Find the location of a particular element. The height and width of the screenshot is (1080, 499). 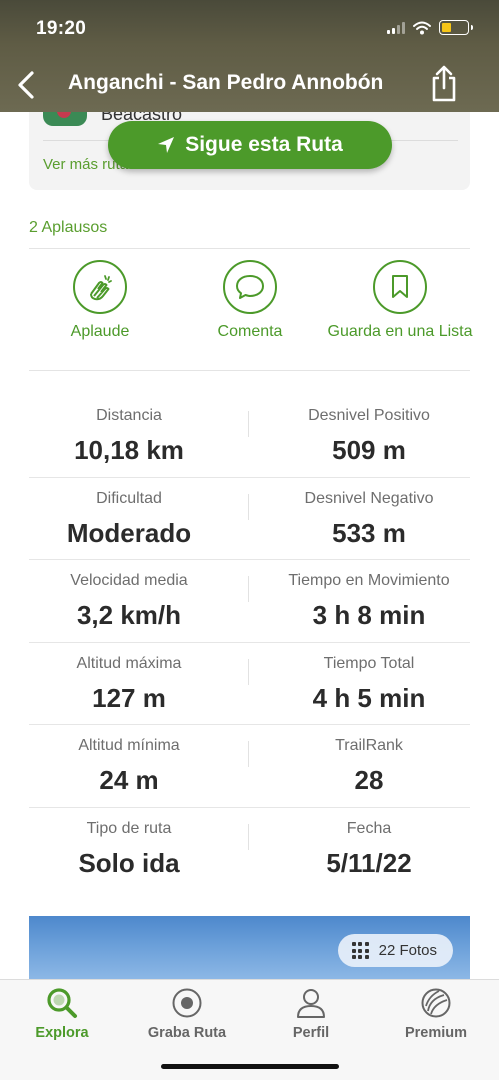

status-time: 19:20 is located at coordinates (61, 28).